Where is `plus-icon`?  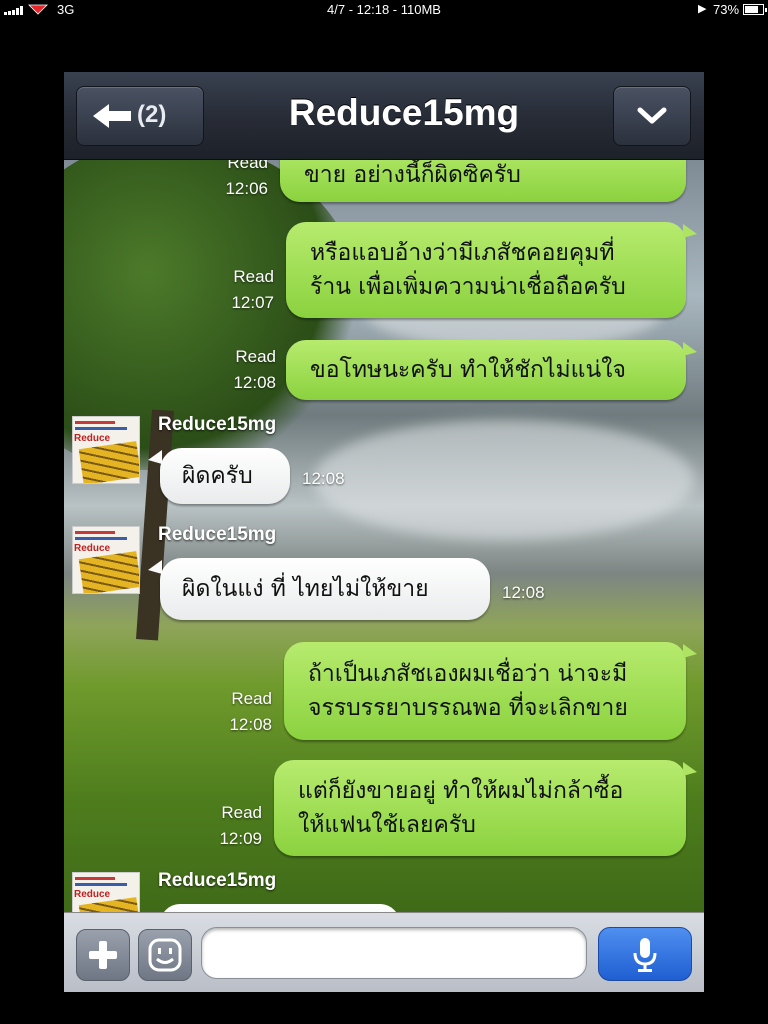
plus-icon is located at coordinates (103, 955).